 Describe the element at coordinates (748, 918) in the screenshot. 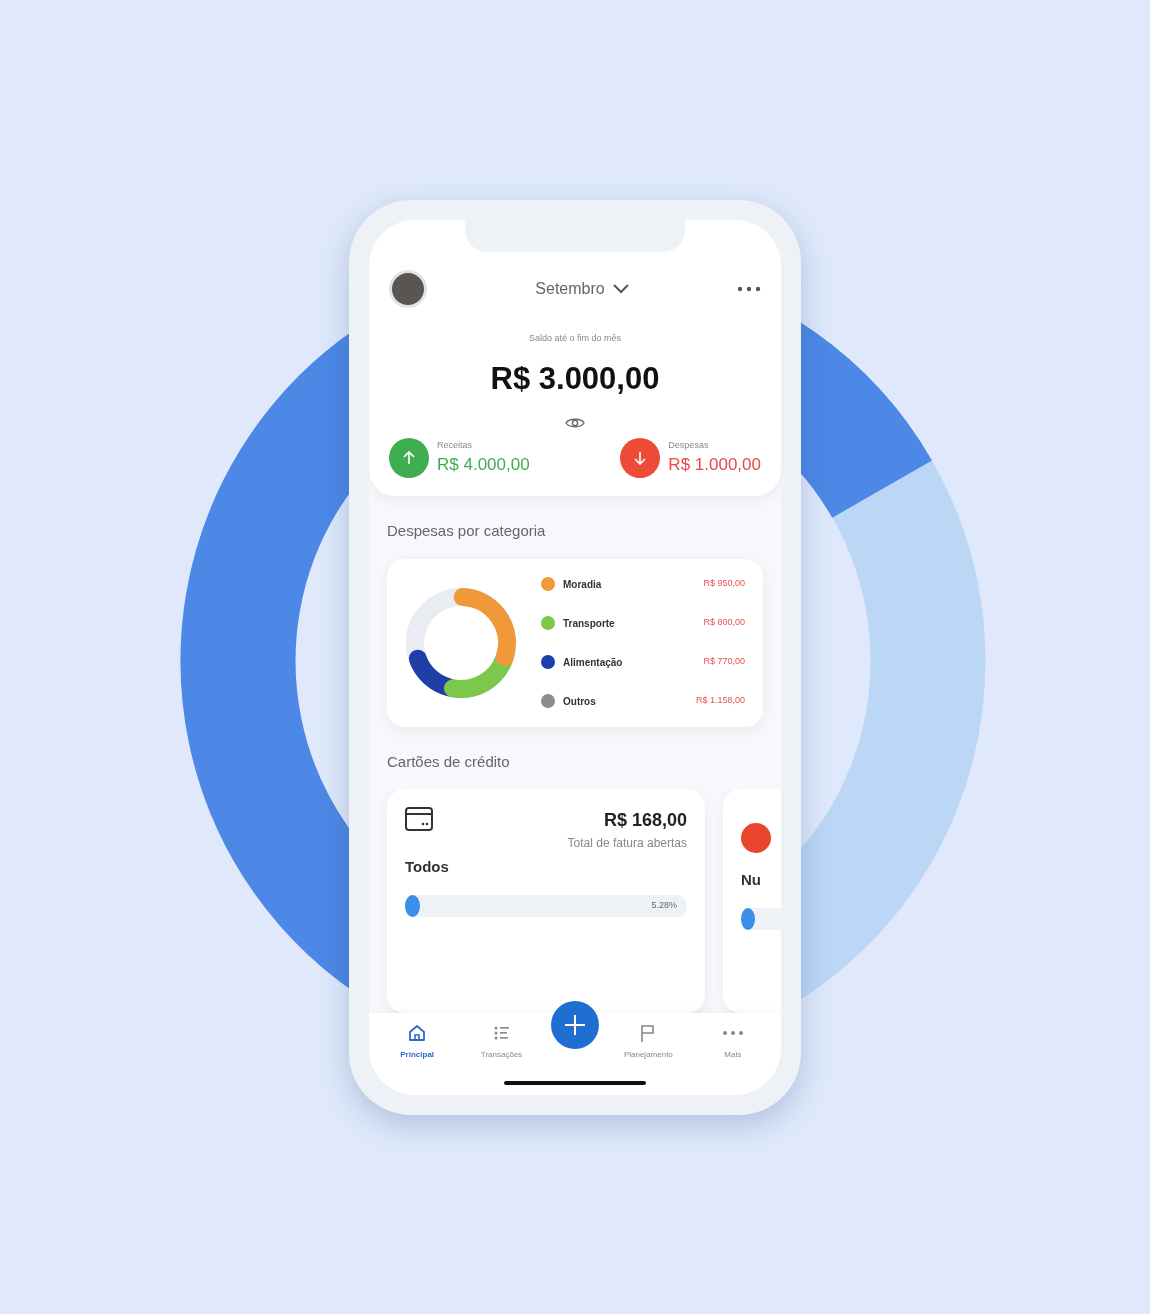

I see `progress-fill` at that location.